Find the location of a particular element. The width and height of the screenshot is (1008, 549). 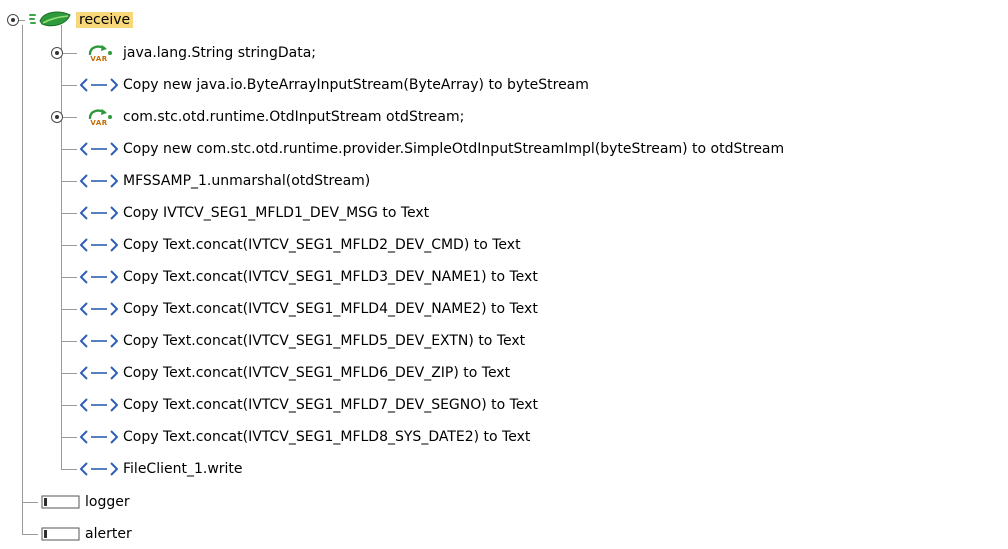

tree-node-label-receive: receive is located at coordinates (105, 20).